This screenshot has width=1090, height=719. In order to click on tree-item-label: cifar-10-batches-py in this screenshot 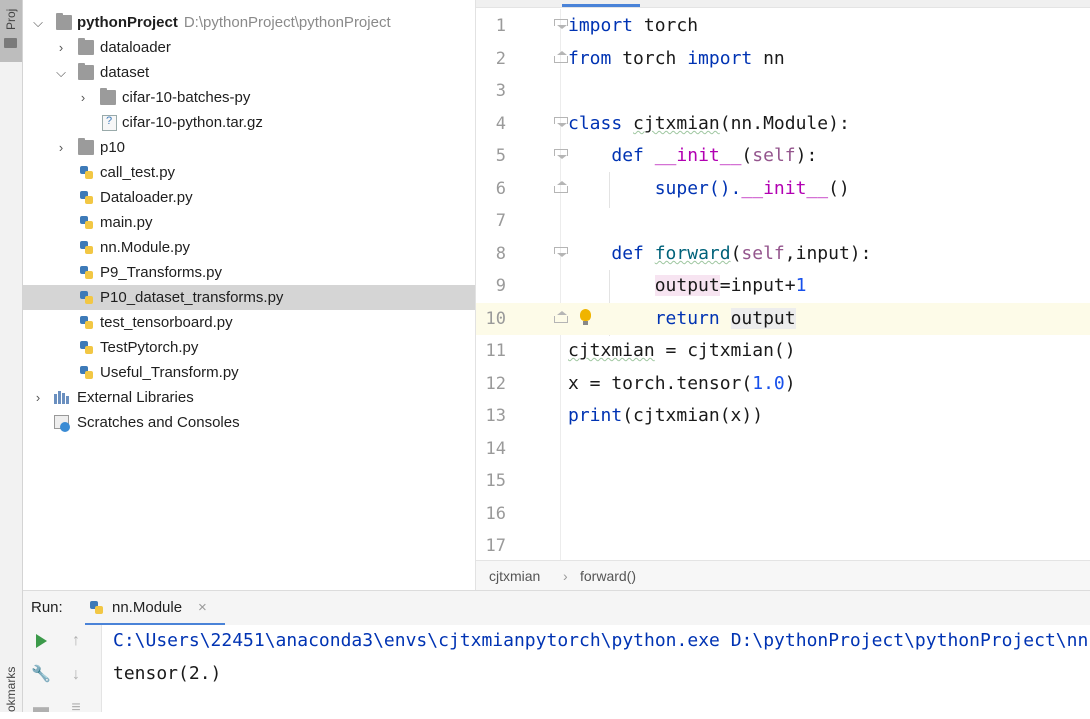, I will do `click(186, 97)`.